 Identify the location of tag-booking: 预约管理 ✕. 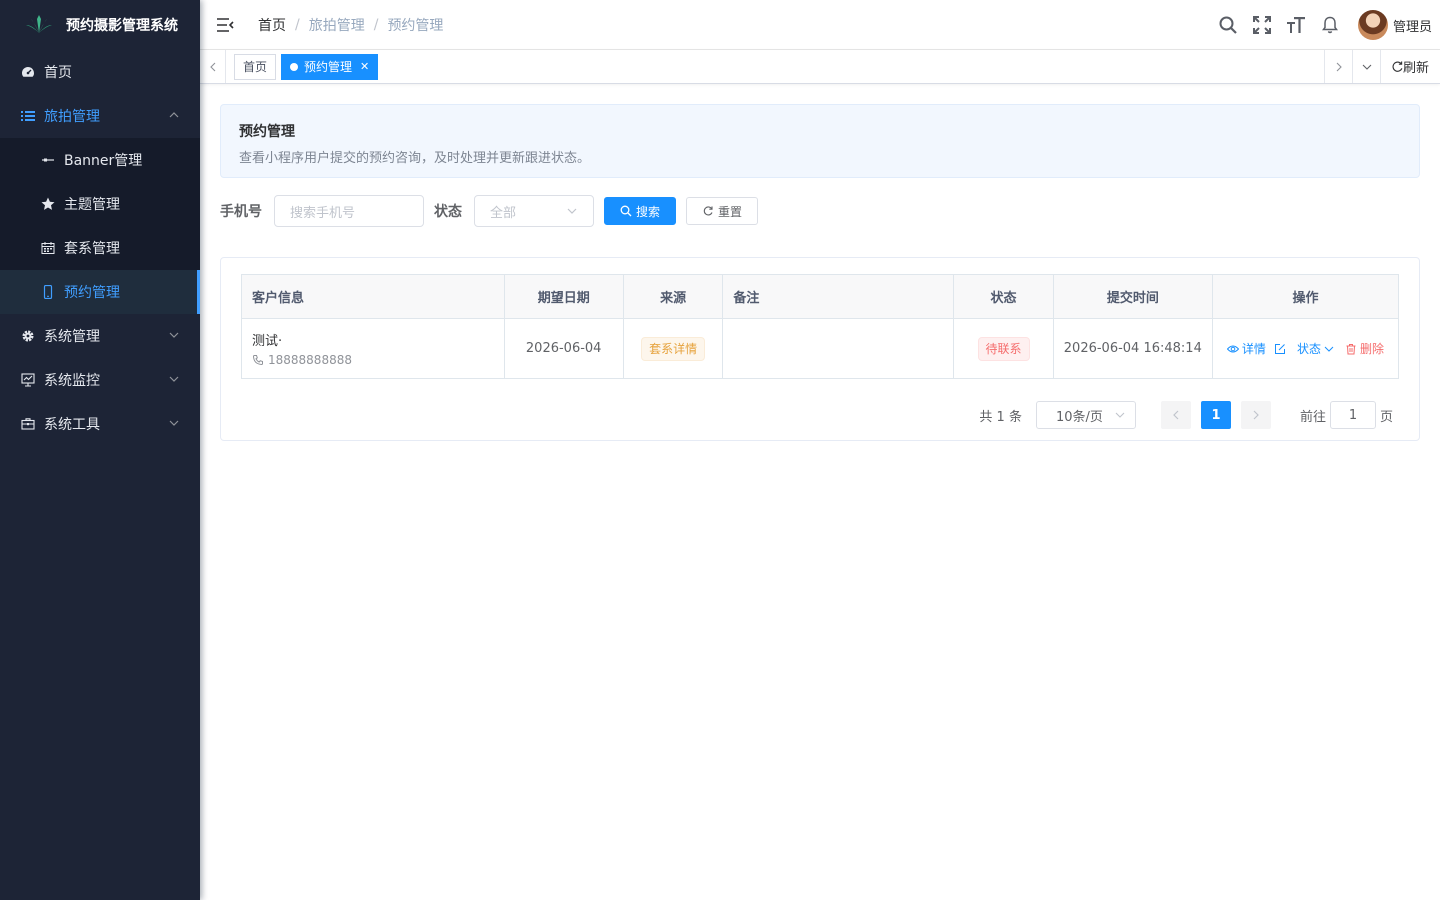
(330, 66).